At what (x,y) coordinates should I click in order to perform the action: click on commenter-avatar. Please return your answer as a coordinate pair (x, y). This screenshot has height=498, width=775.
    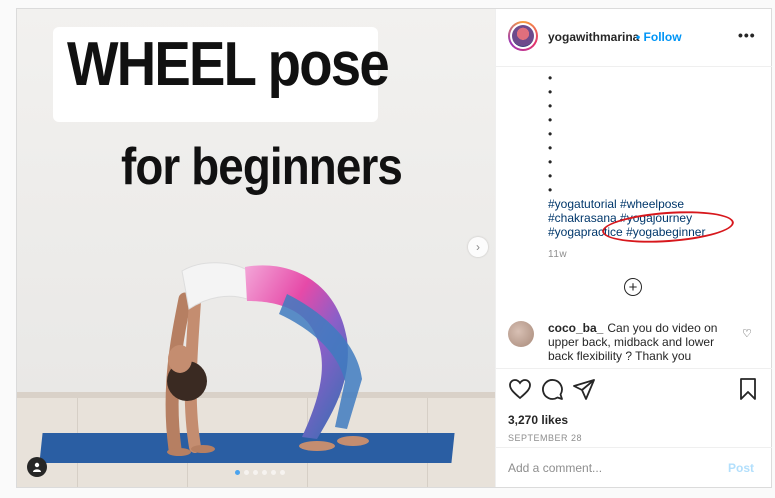
    Looking at the image, I should click on (521, 334).